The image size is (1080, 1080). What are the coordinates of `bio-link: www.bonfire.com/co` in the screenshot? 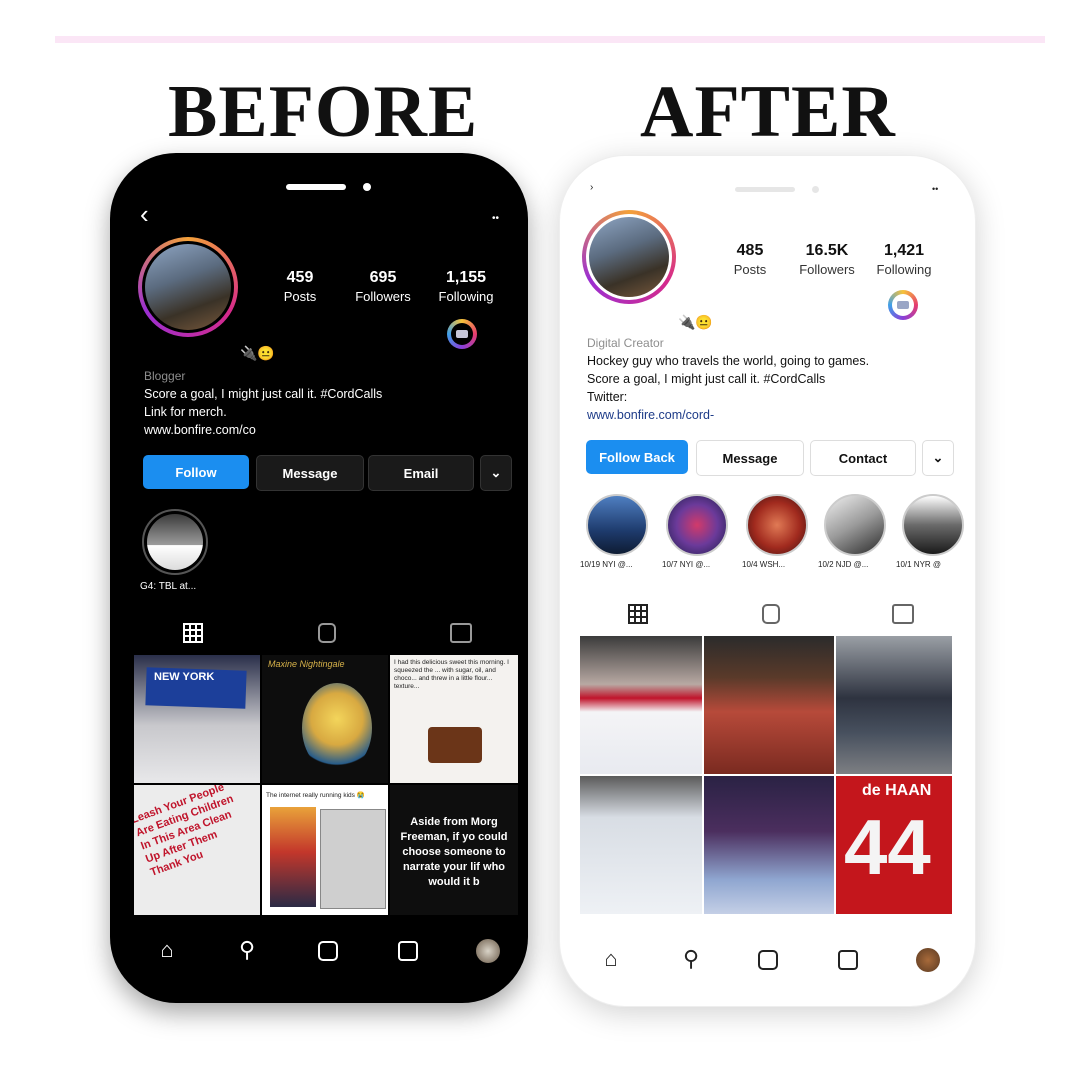 It's located at (324, 430).